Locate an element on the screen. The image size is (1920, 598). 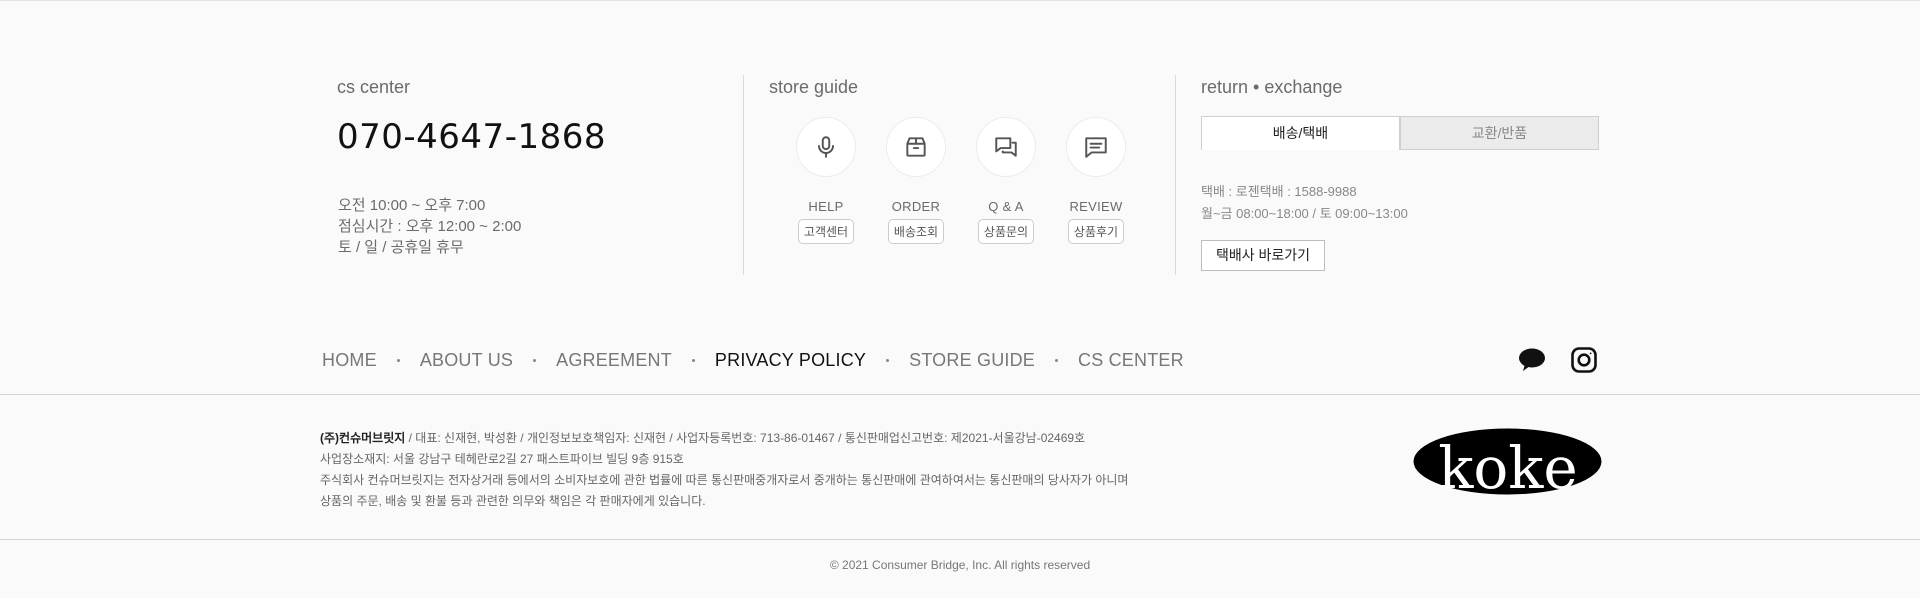
nav-privacy-policy: PRIVACY POLICY is located at coordinates (790, 360).